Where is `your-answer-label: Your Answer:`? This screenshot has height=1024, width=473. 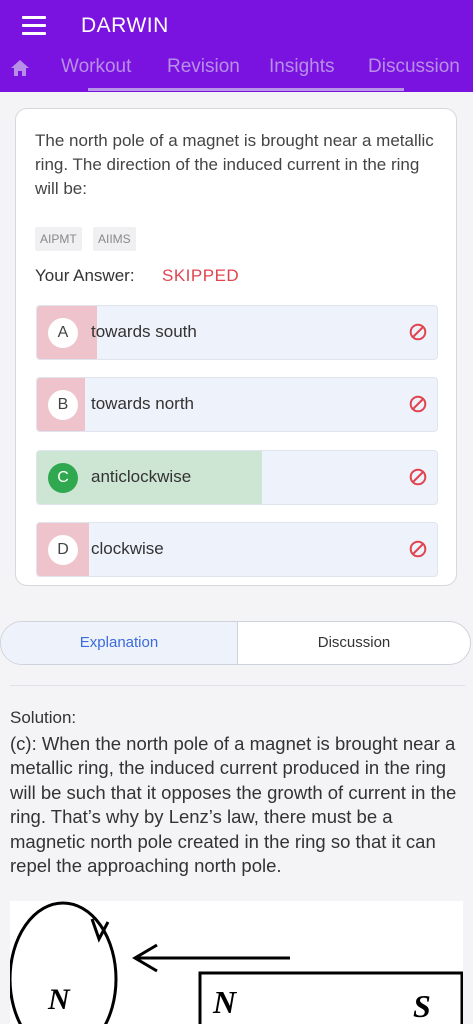 your-answer-label: Your Answer: is located at coordinates (85, 275).